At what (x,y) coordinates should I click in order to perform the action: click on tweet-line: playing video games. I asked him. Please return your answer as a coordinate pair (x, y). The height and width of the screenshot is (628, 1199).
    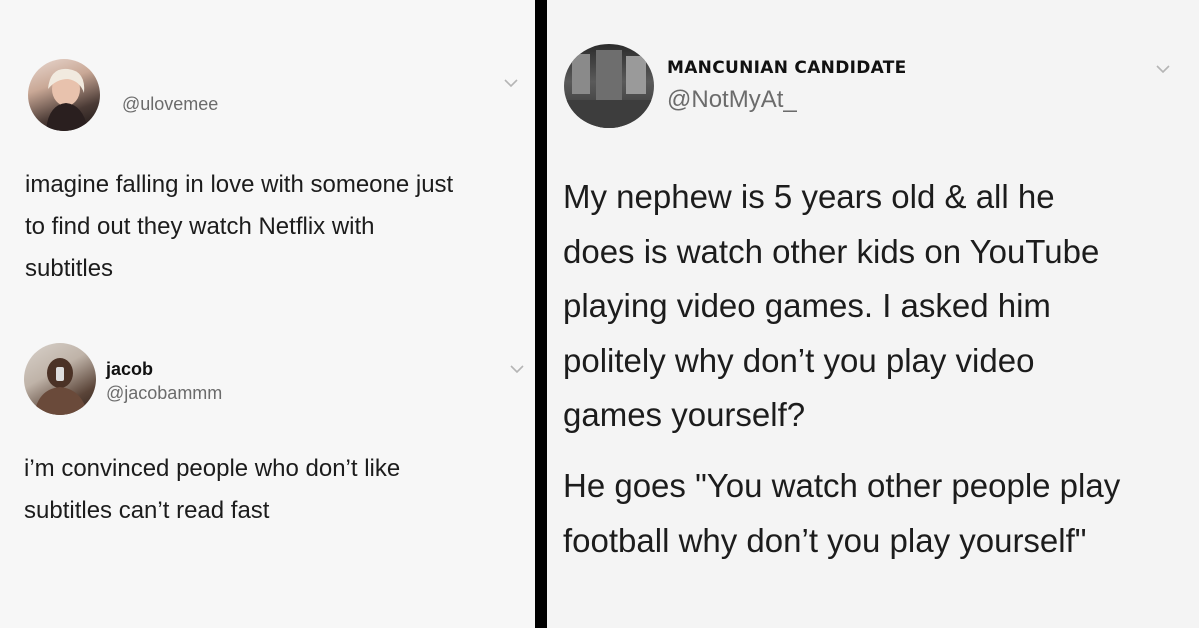
    Looking at the image, I should click on (807, 305).